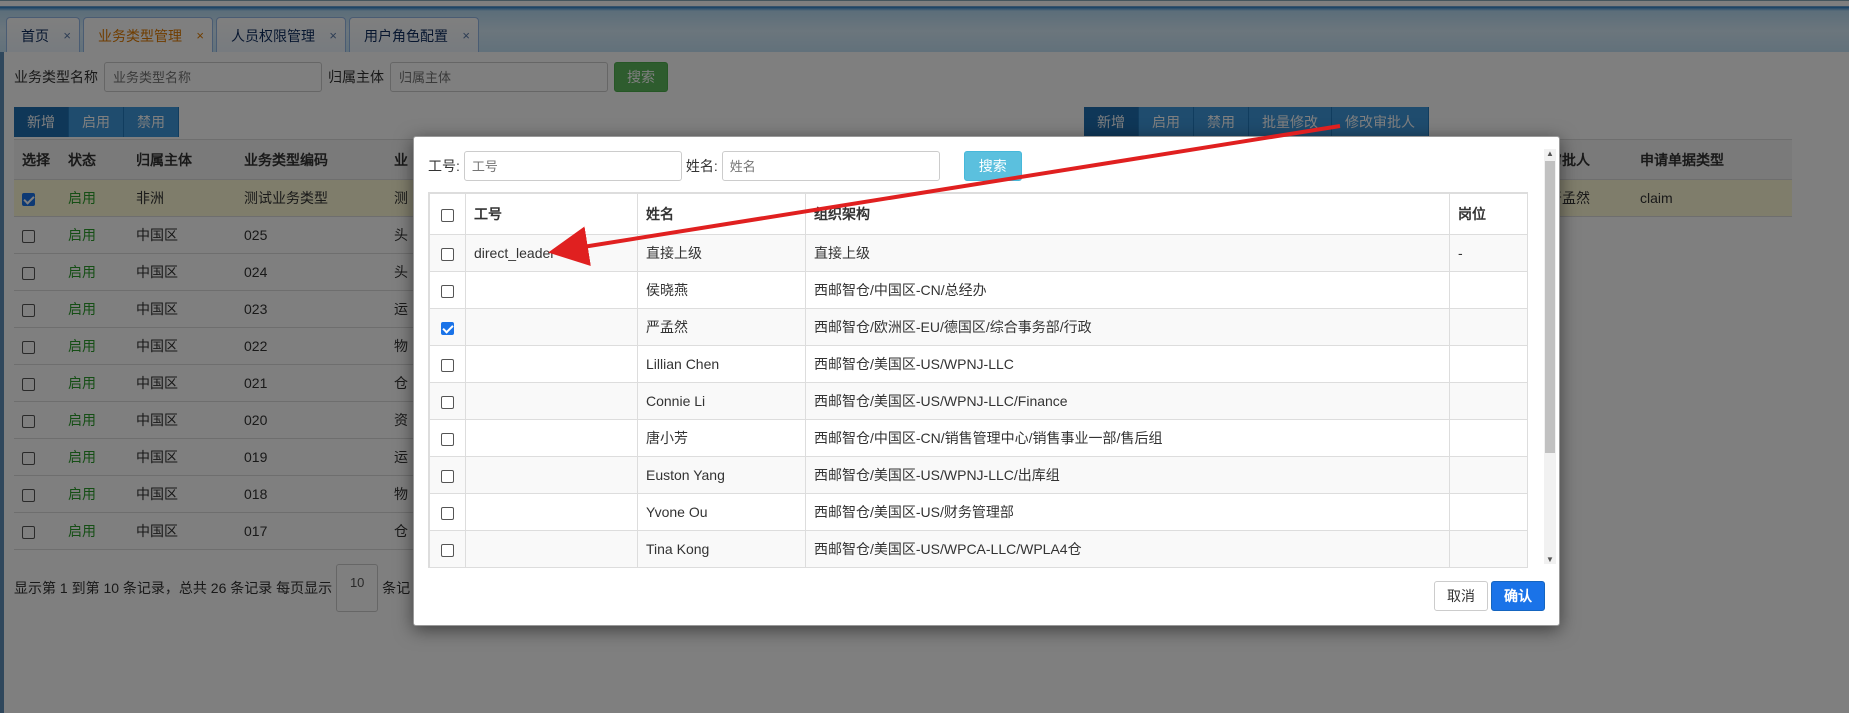 This screenshot has width=1849, height=713. What do you see at coordinates (444, 166) in the screenshot?
I see `empno-label: 工号:` at bounding box center [444, 166].